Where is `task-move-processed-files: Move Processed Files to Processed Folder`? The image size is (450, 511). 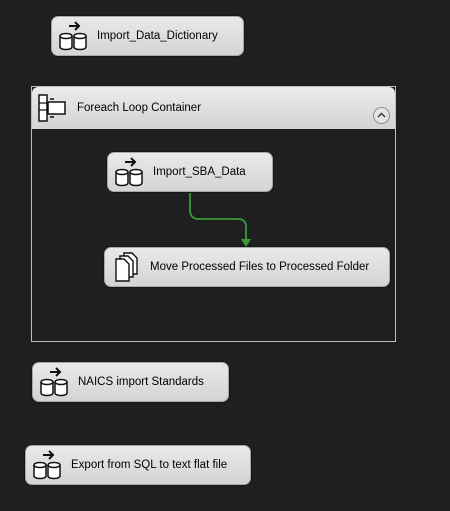
task-move-processed-files: Move Processed Files to Processed Folder is located at coordinates (247, 267).